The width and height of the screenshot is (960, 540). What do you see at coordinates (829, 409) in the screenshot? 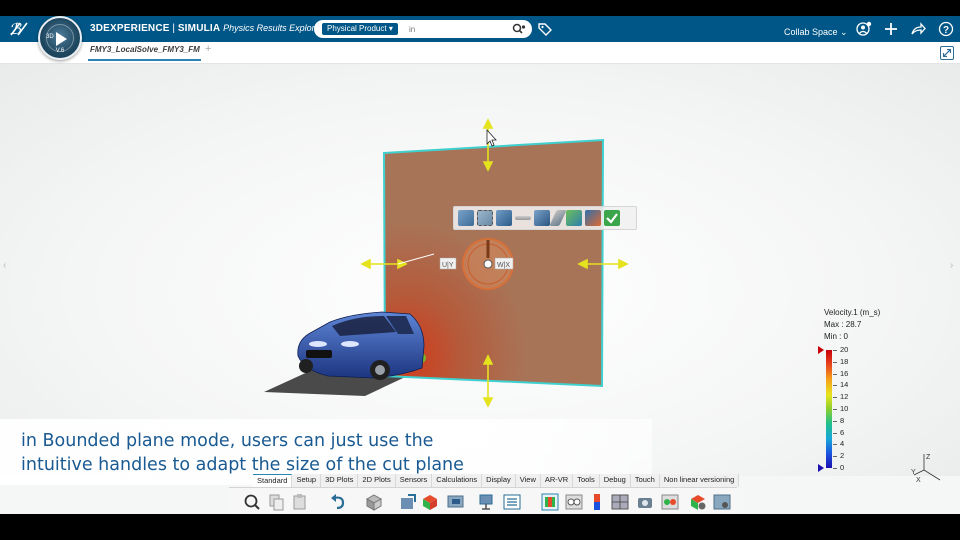
I see `legend-color-bar` at bounding box center [829, 409].